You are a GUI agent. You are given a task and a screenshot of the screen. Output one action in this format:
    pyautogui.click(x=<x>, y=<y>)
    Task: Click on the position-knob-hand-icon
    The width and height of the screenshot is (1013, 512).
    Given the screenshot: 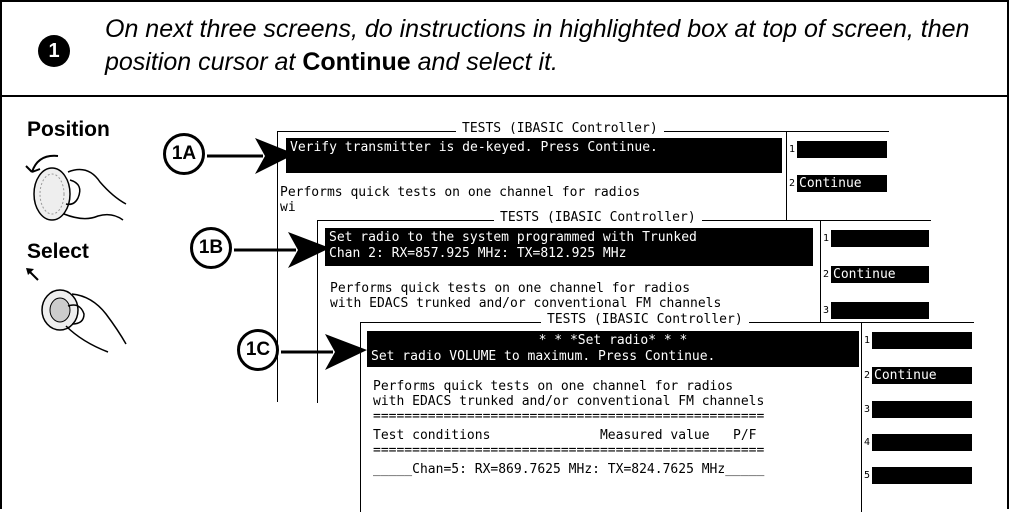 What is the action you would take?
    pyautogui.click(x=76, y=187)
    